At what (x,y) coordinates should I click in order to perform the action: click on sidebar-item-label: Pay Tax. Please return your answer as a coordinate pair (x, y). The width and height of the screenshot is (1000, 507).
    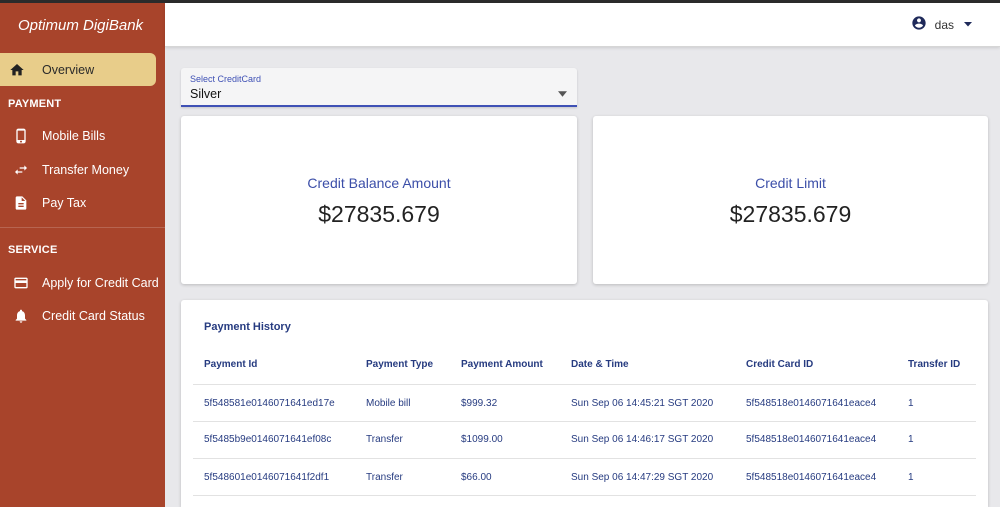
    Looking at the image, I should click on (64, 203).